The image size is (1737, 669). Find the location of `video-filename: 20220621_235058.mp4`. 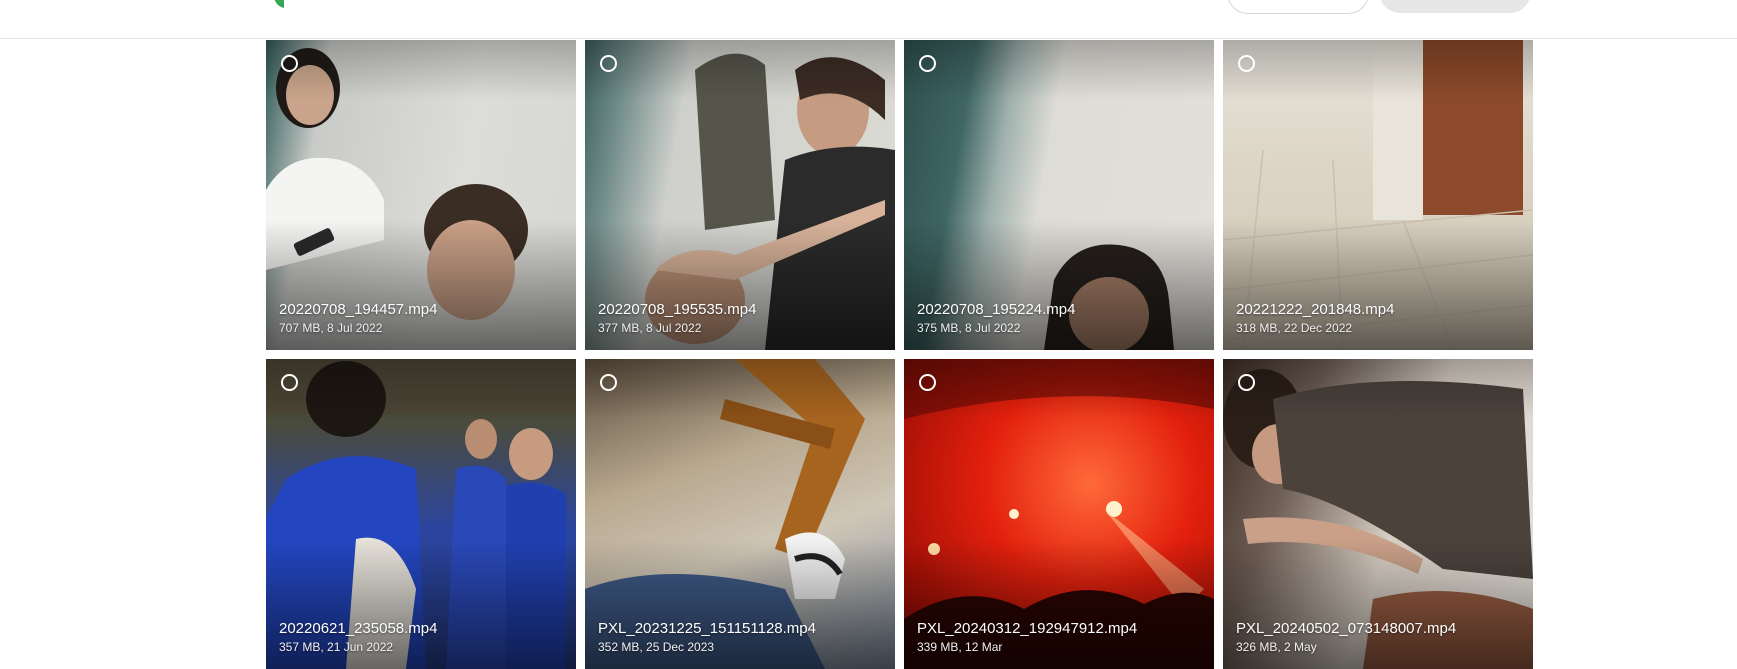

video-filename: 20220621_235058.mp4 is located at coordinates (358, 628).